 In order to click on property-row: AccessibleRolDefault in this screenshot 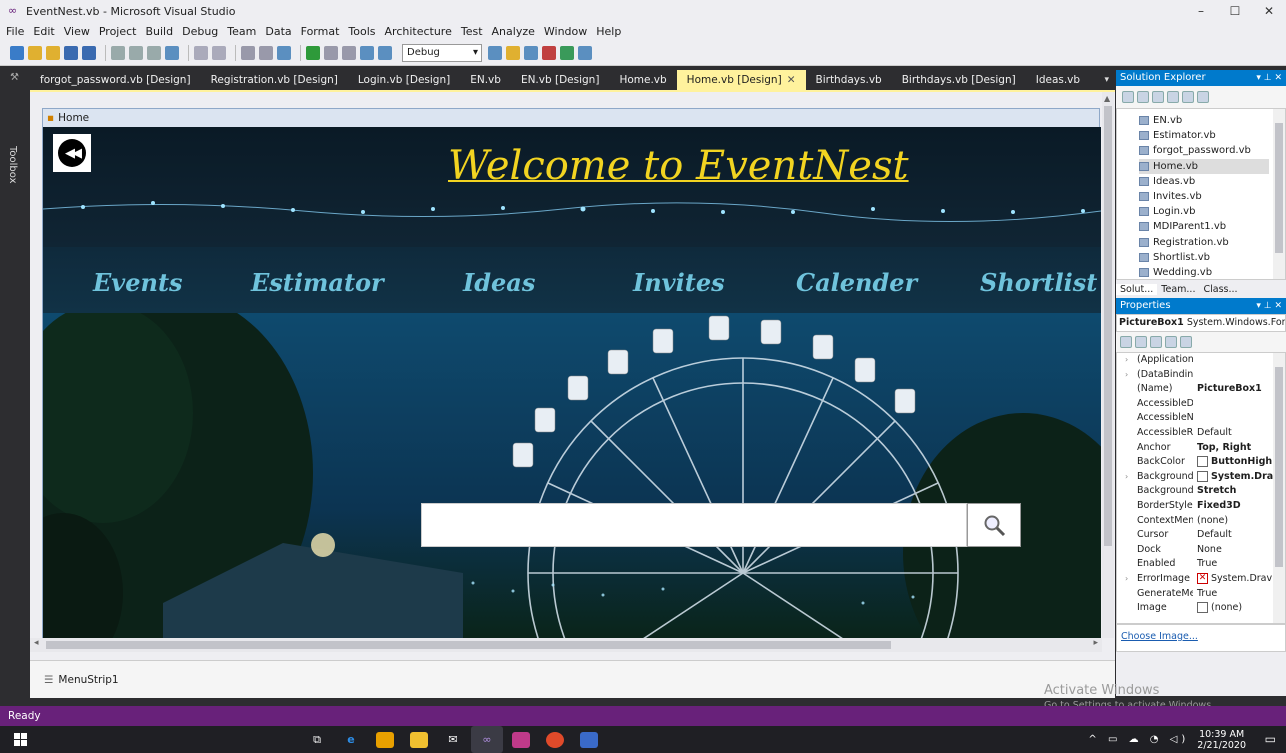, I will do `click(1201, 433)`.